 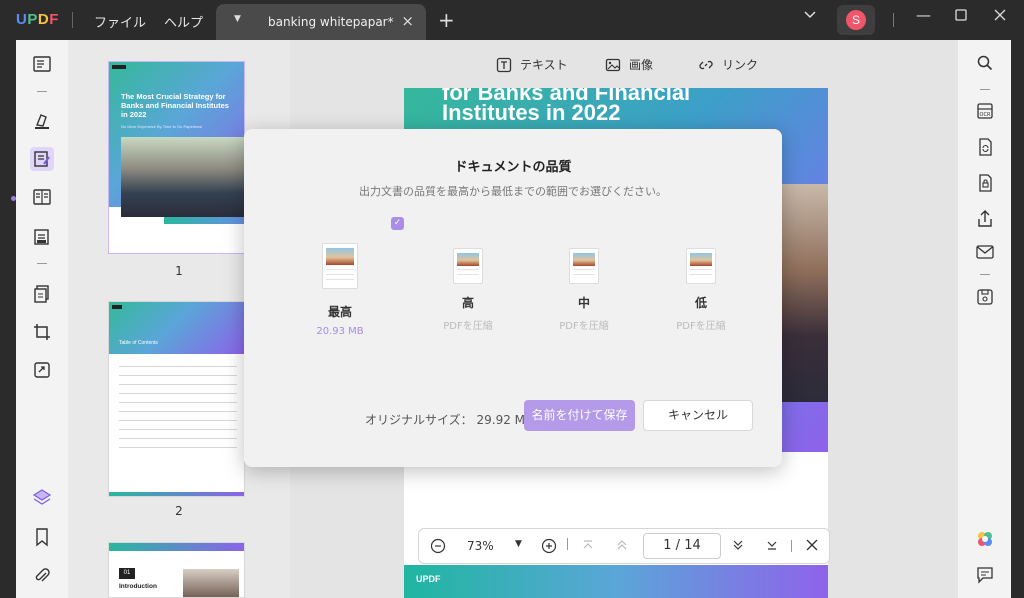 What do you see at coordinates (985, 183) in the screenshot?
I see `protect-pdf-icon` at bounding box center [985, 183].